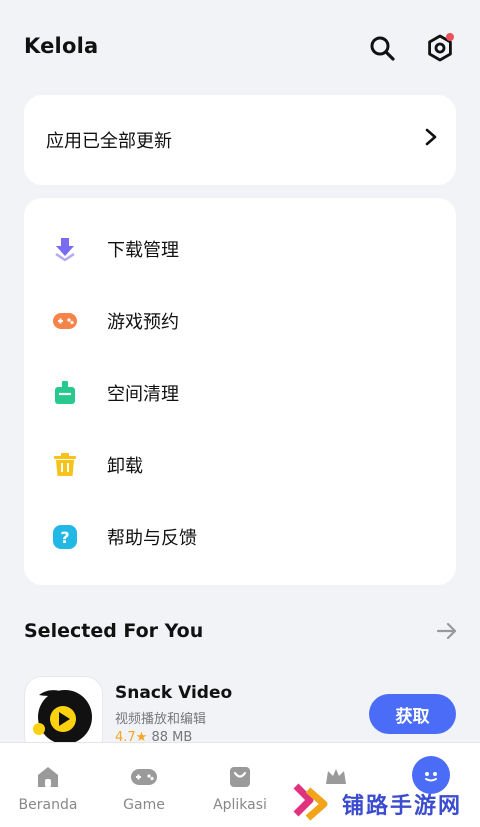 This screenshot has width=480, height=827. I want to click on header: Kelola, so click(240, 48).